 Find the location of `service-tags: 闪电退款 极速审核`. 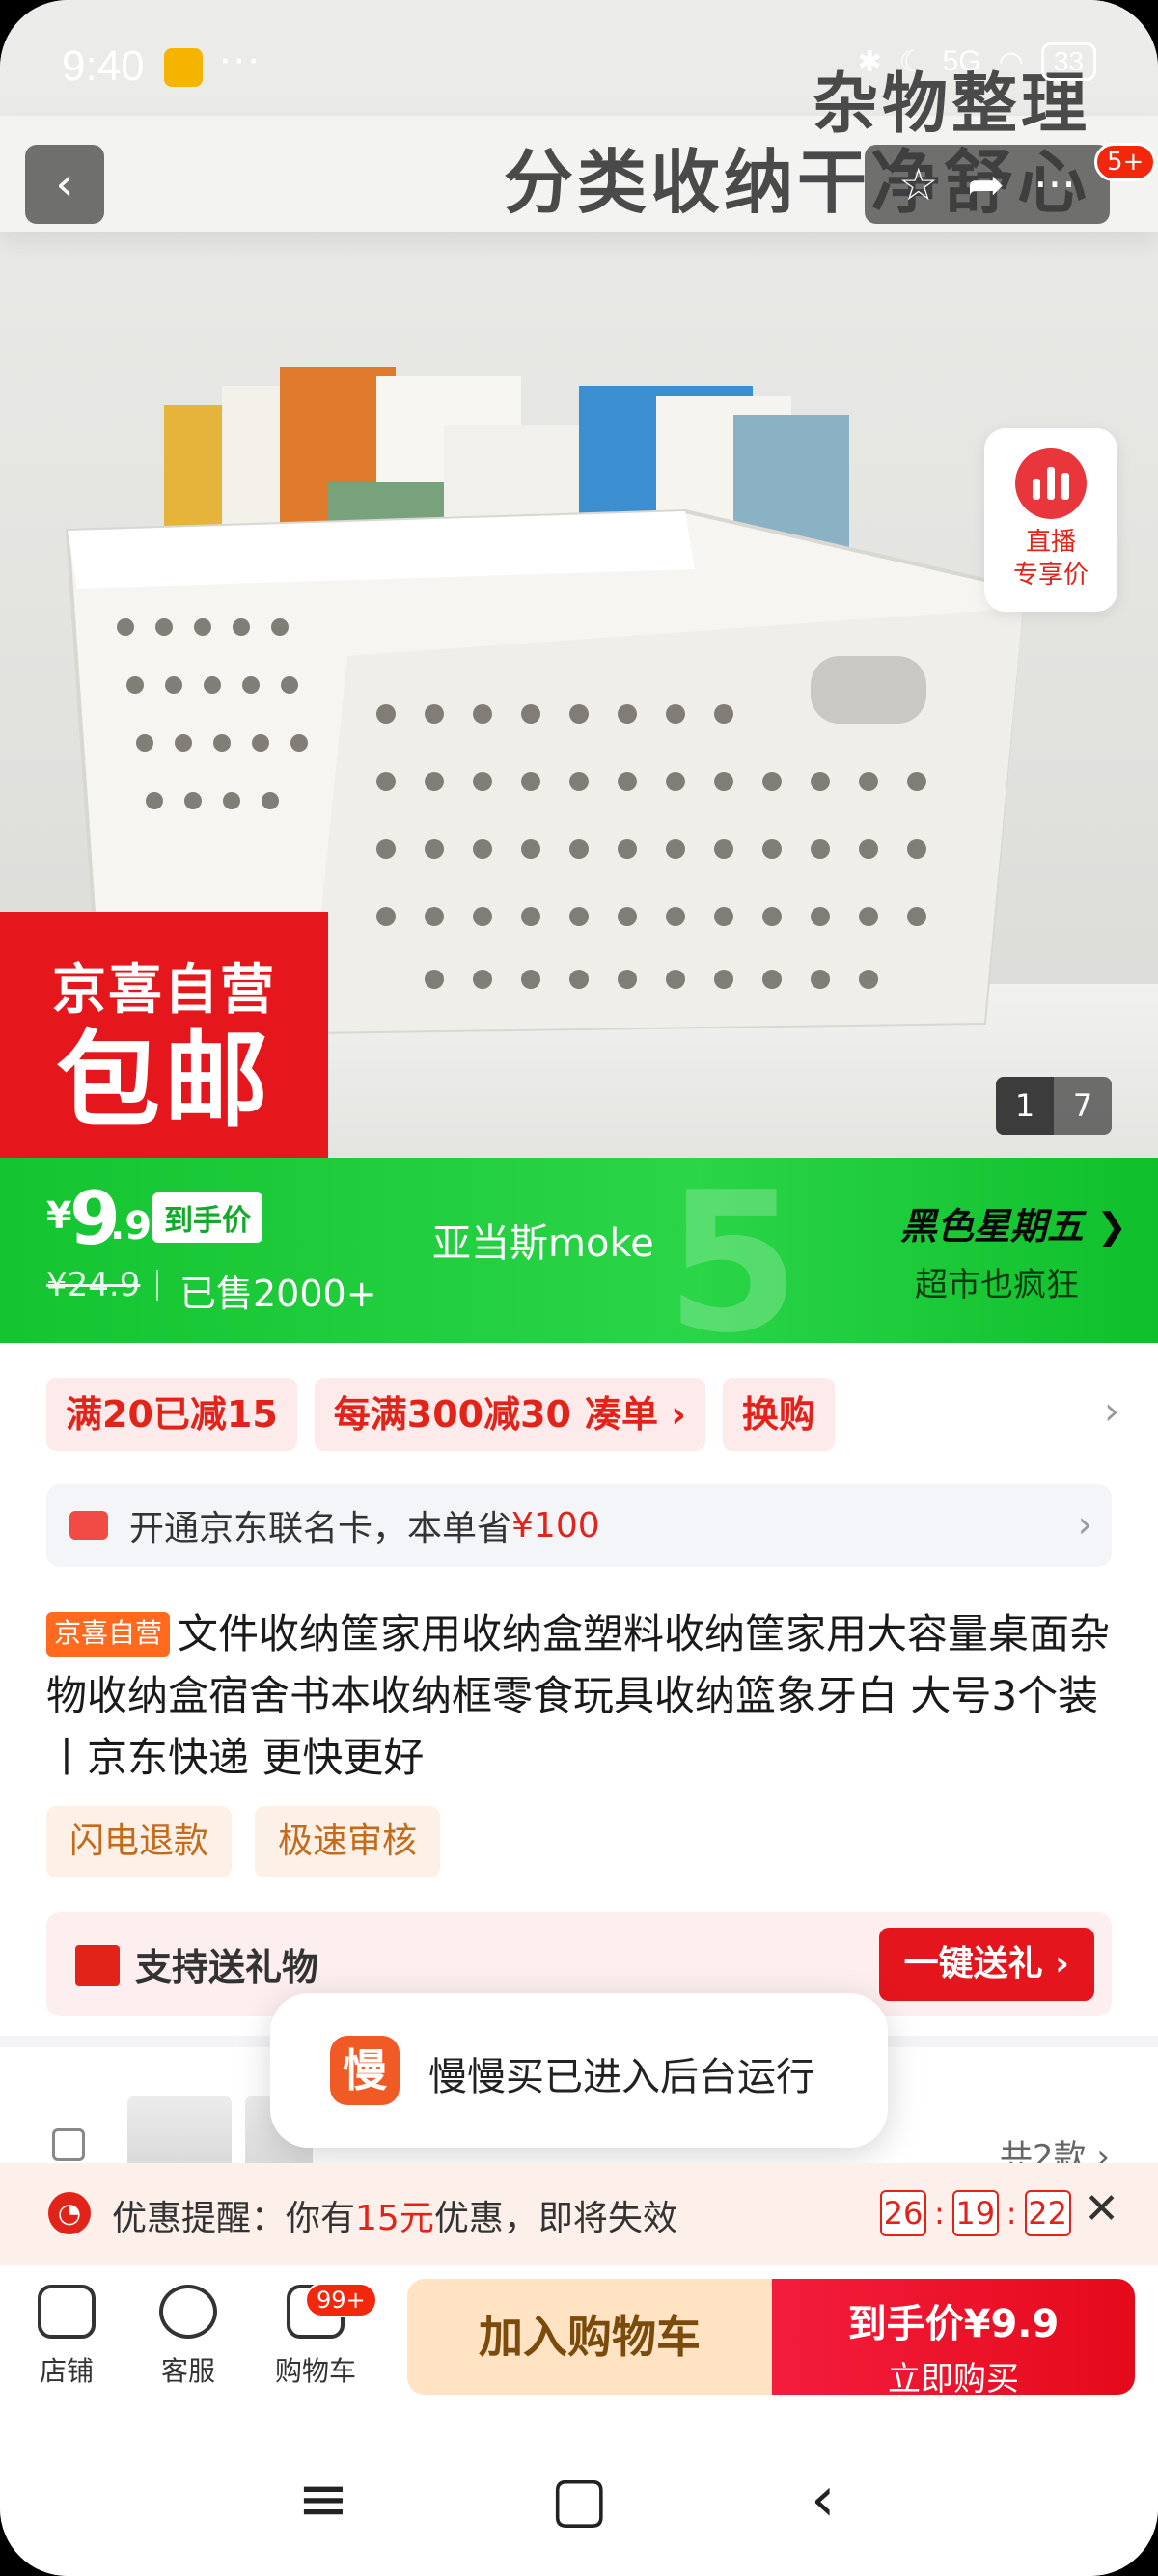

service-tags: 闪电退款 极速审核 is located at coordinates (243, 1842).